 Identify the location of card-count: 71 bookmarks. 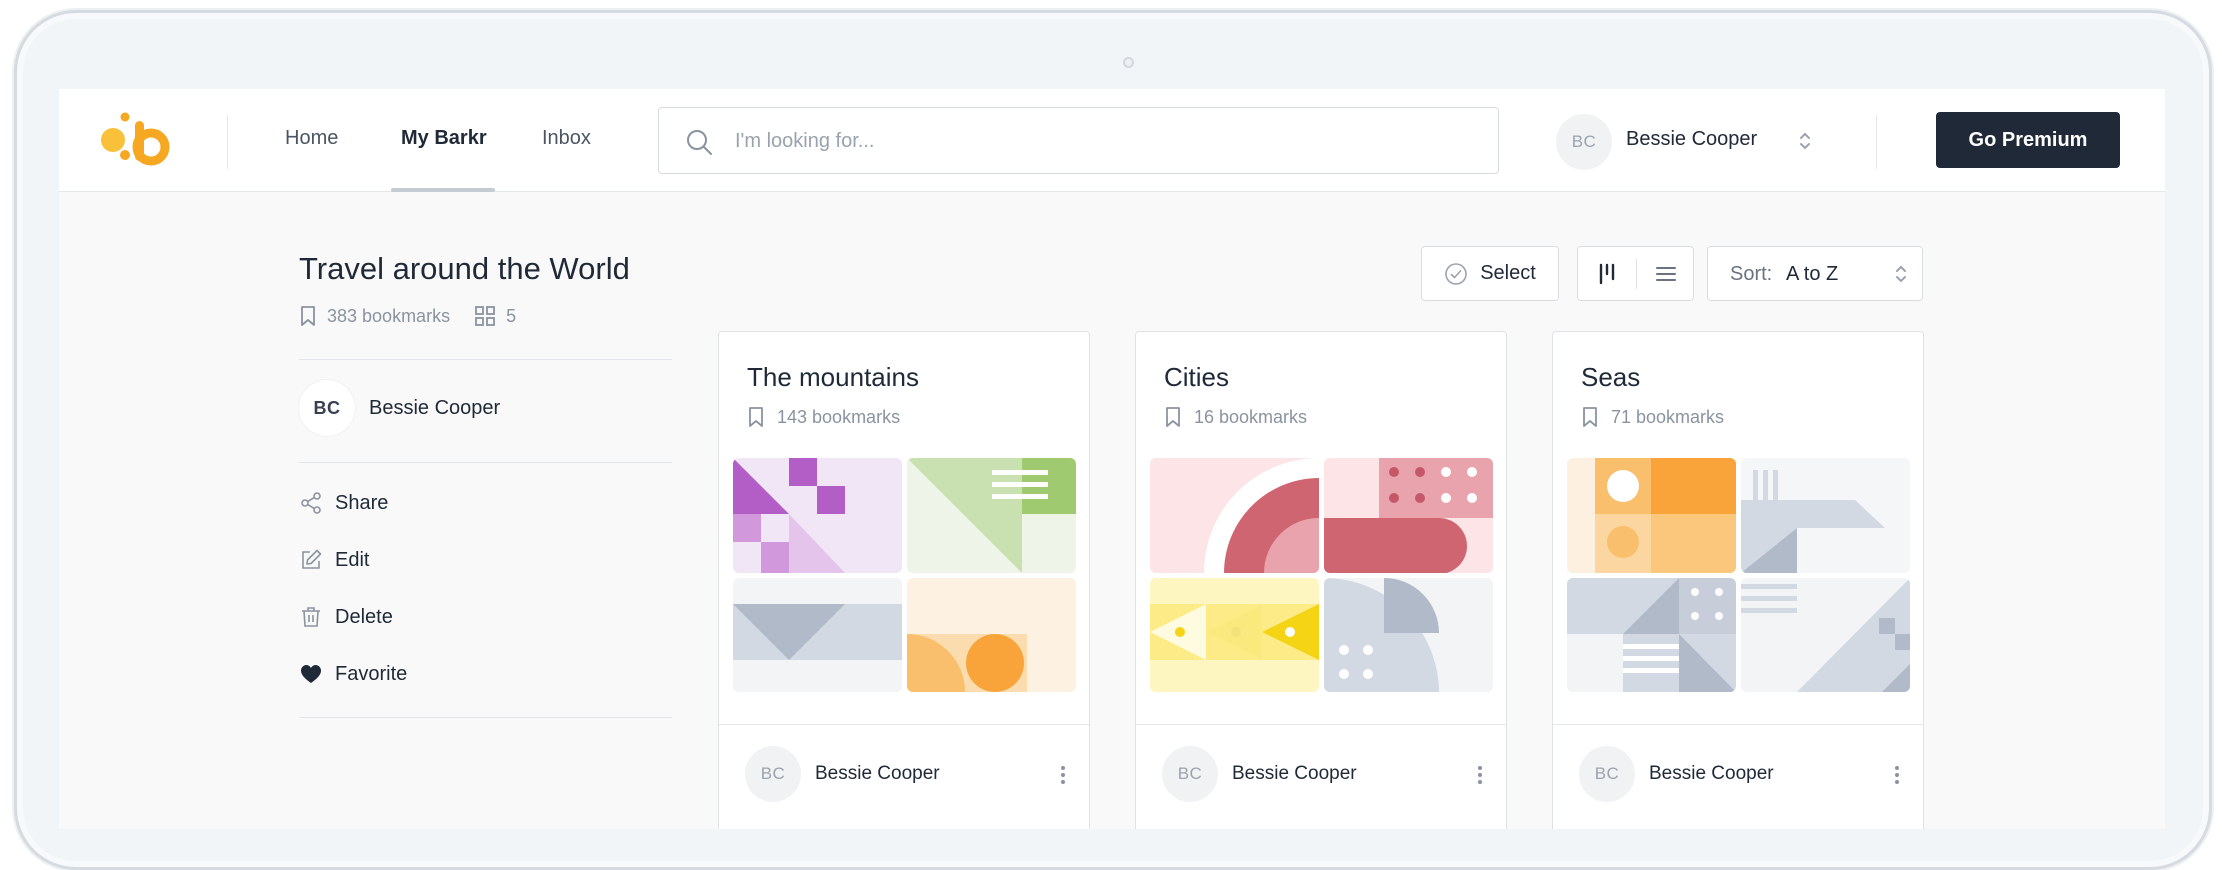
(1652, 417).